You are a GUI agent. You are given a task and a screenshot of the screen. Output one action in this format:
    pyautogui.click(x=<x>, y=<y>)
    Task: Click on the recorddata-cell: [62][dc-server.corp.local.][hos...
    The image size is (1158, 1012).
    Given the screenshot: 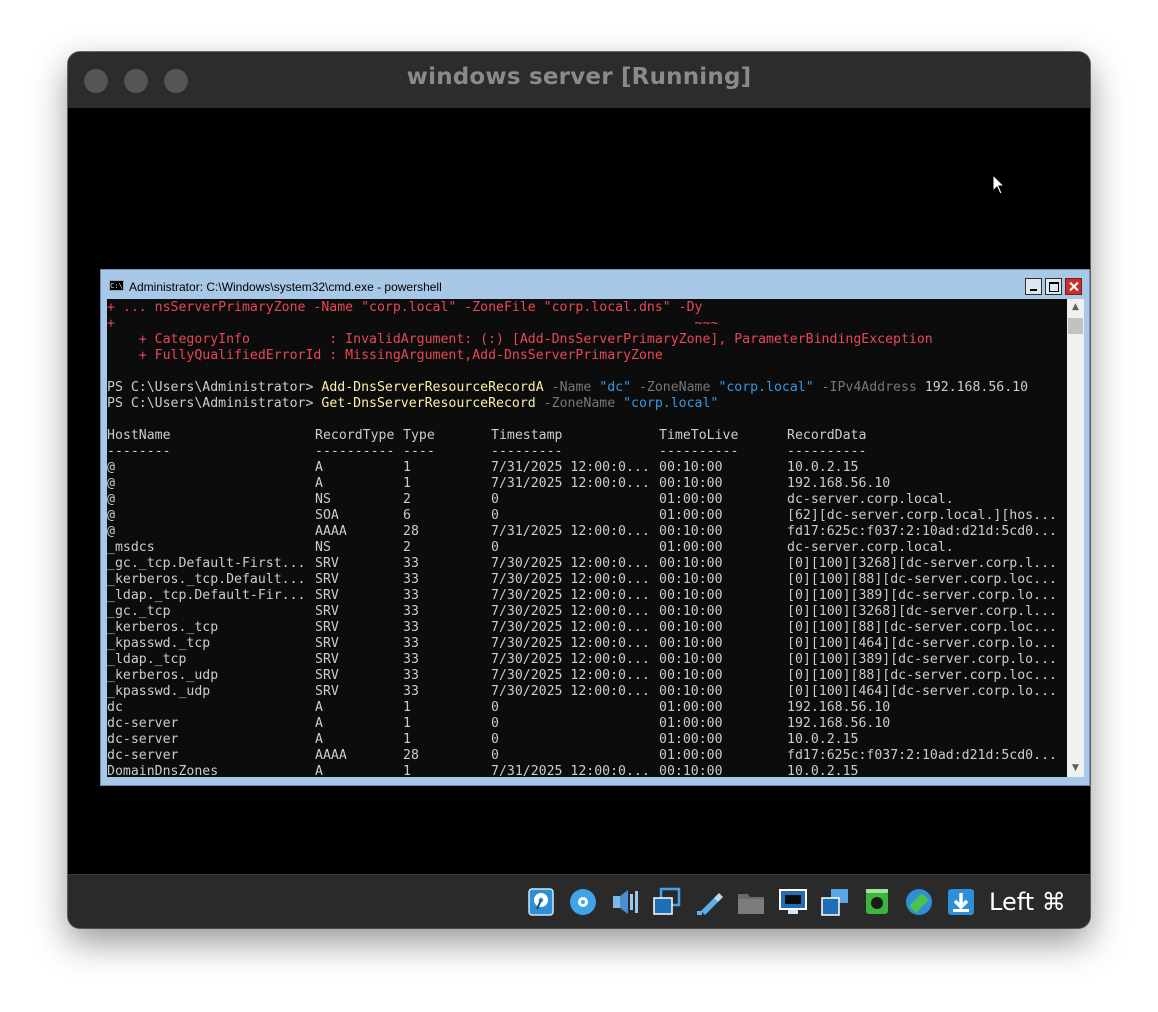 What is the action you would take?
    pyautogui.click(x=922, y=515)
    